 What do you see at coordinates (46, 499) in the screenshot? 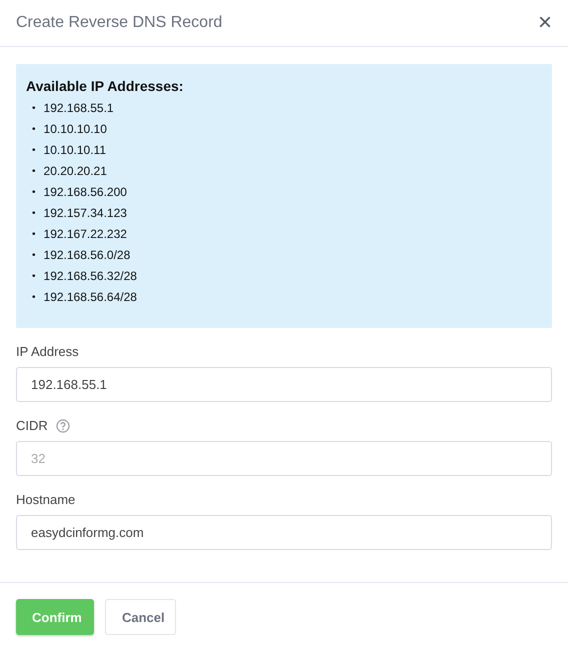
I see `field-label: Hostname` at bounding box center [46, 499].